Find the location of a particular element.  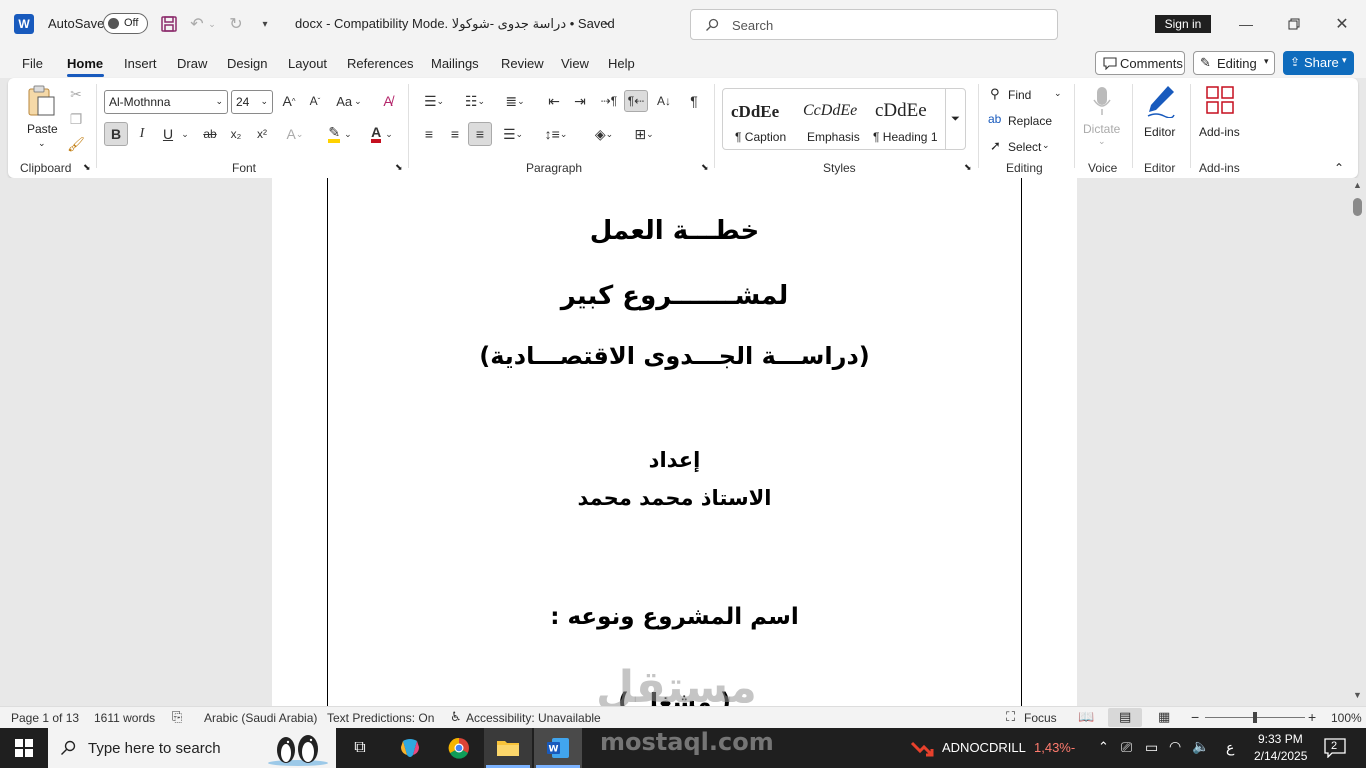

addins-button: Add-ins is located at coordinates (1220, 117).